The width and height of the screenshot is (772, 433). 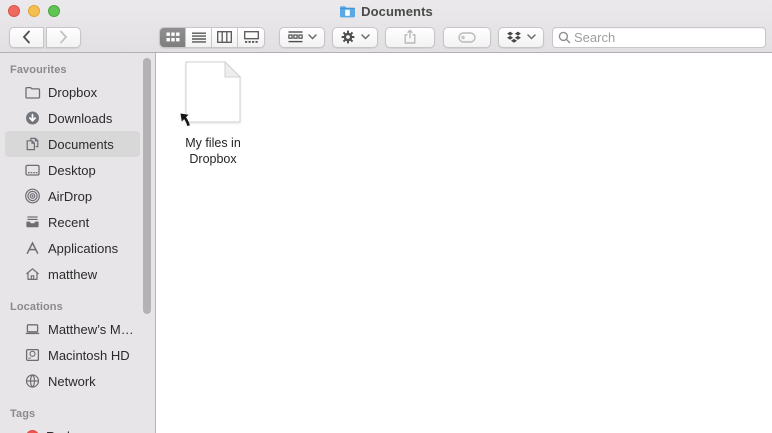 I want to click on sidebar-item-airdrop: AirDrop, so click(x=72, y=196).